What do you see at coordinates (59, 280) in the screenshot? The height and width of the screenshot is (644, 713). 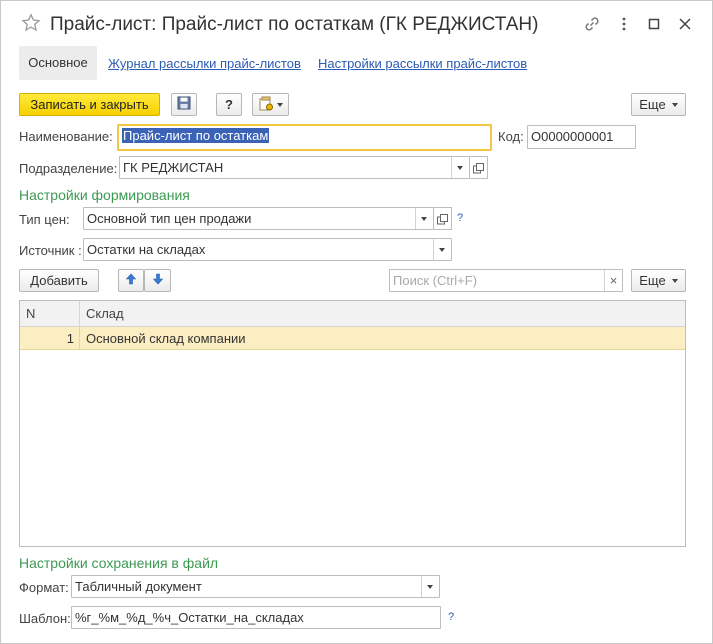 I see `add-button: Добавить` at bounding box center [59, 280].